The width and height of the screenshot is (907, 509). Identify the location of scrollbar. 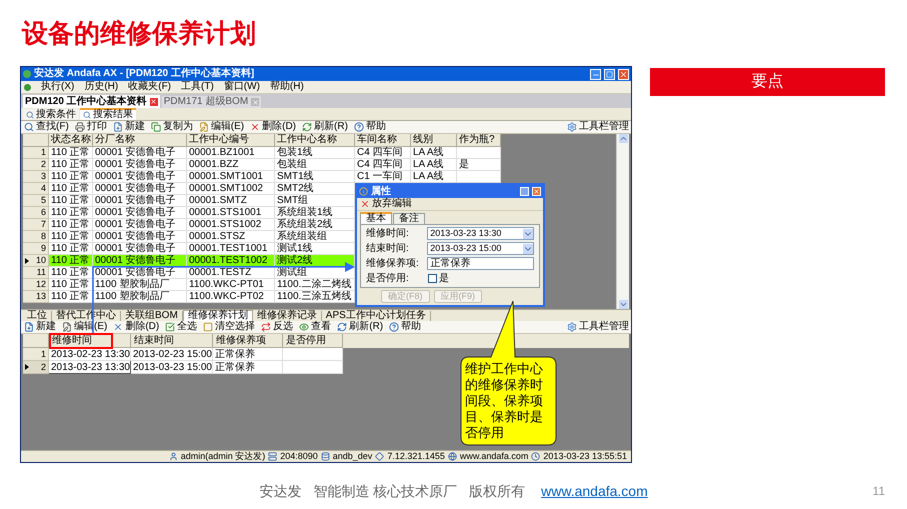
(622, 221).